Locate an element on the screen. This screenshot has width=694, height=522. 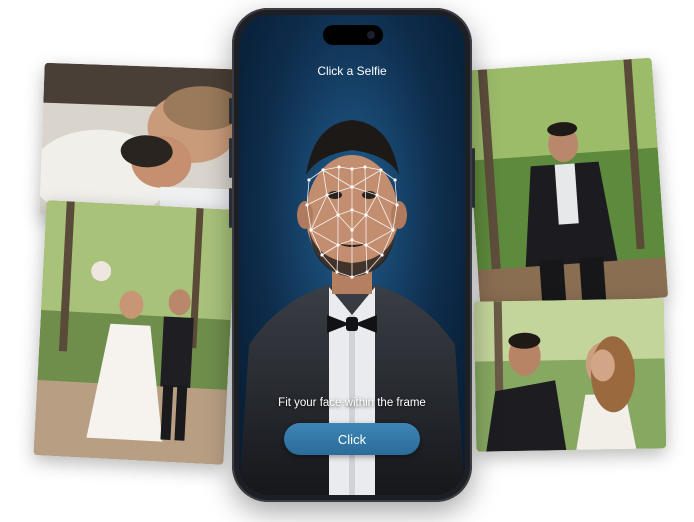
volume-up-button is located at coordinates (230, 158).